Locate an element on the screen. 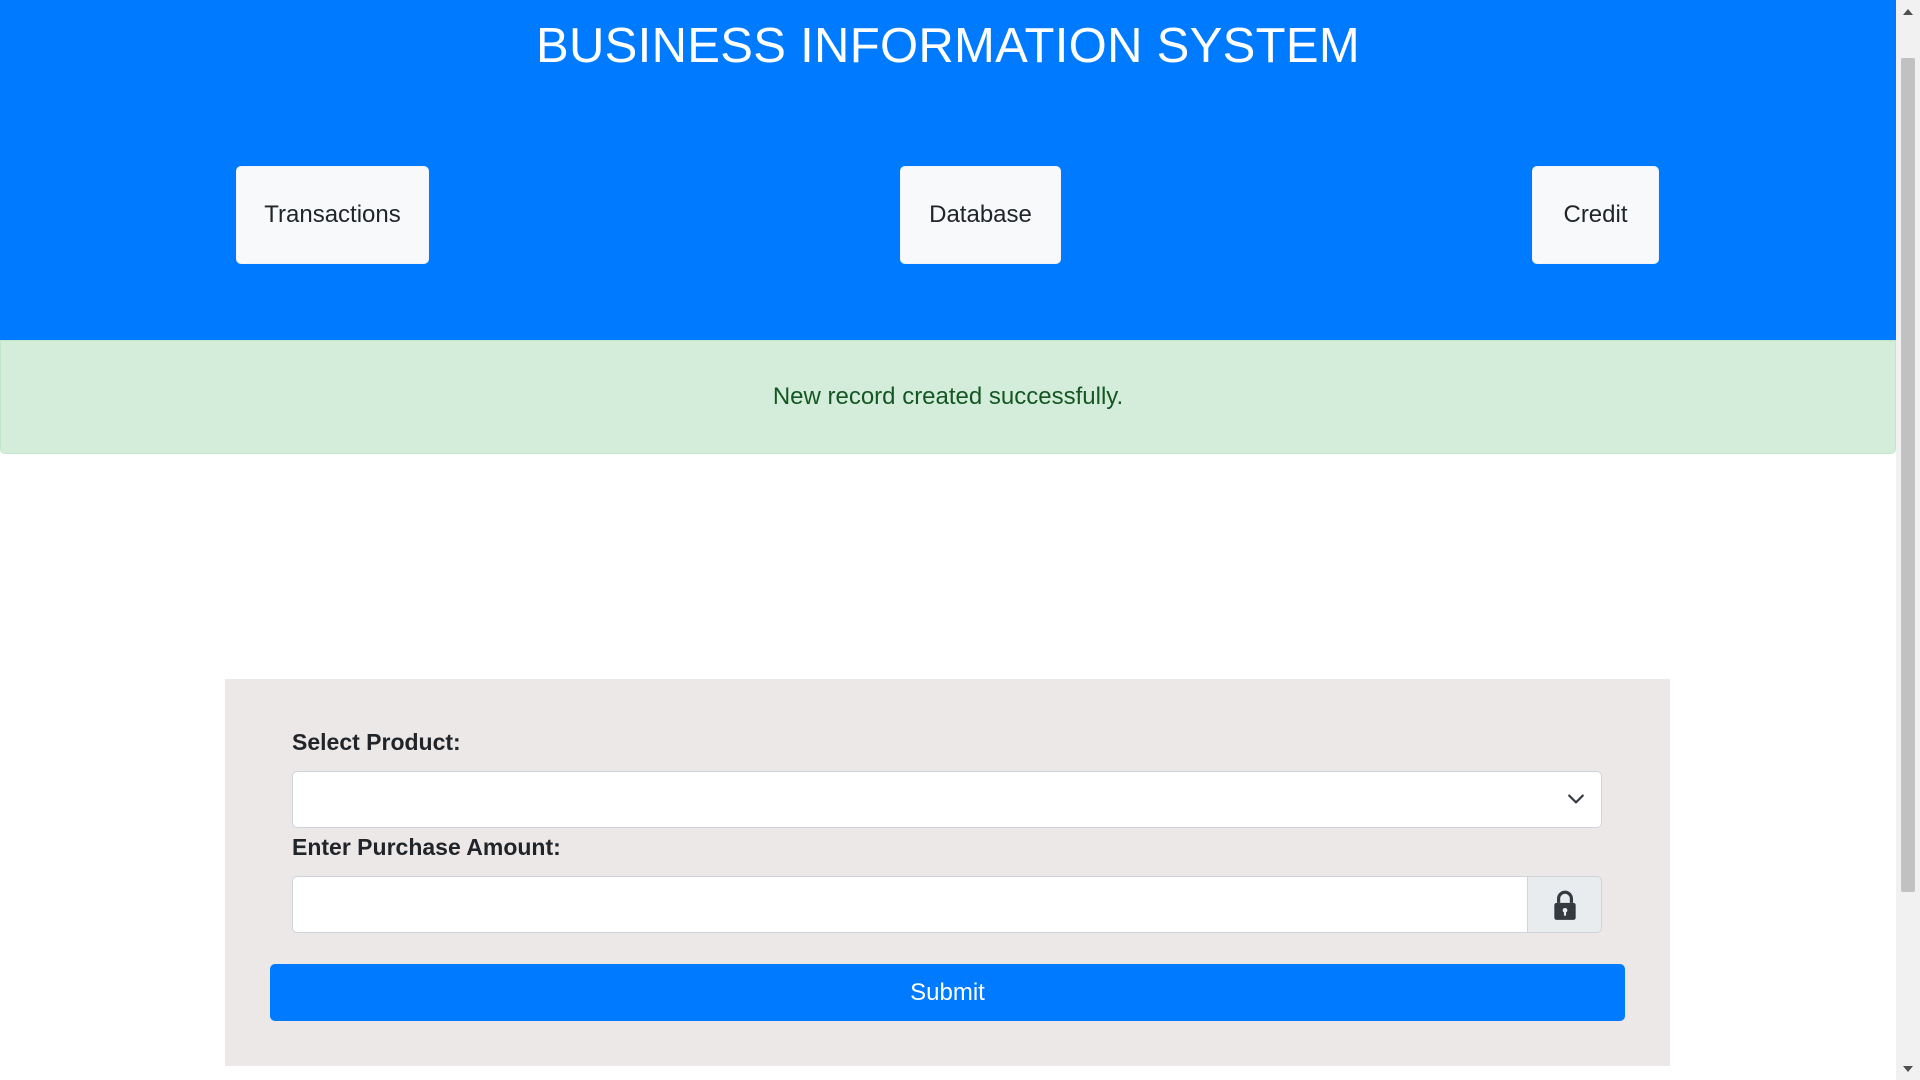 This screenshot has width=1920, height=1080. amount-input-group is located at coordinates (947, 904).